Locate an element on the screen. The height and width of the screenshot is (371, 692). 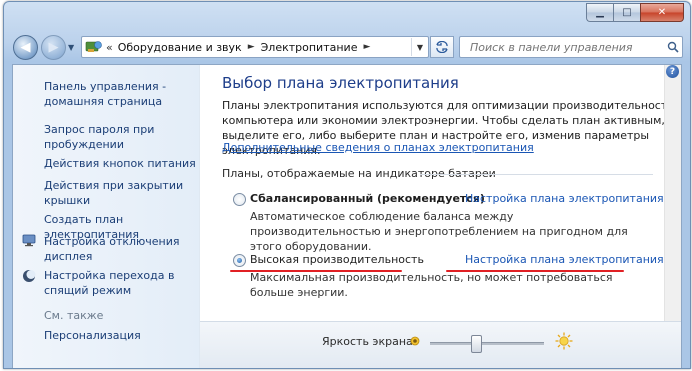
dim-sun-icon is located at coordinates (415, 341).